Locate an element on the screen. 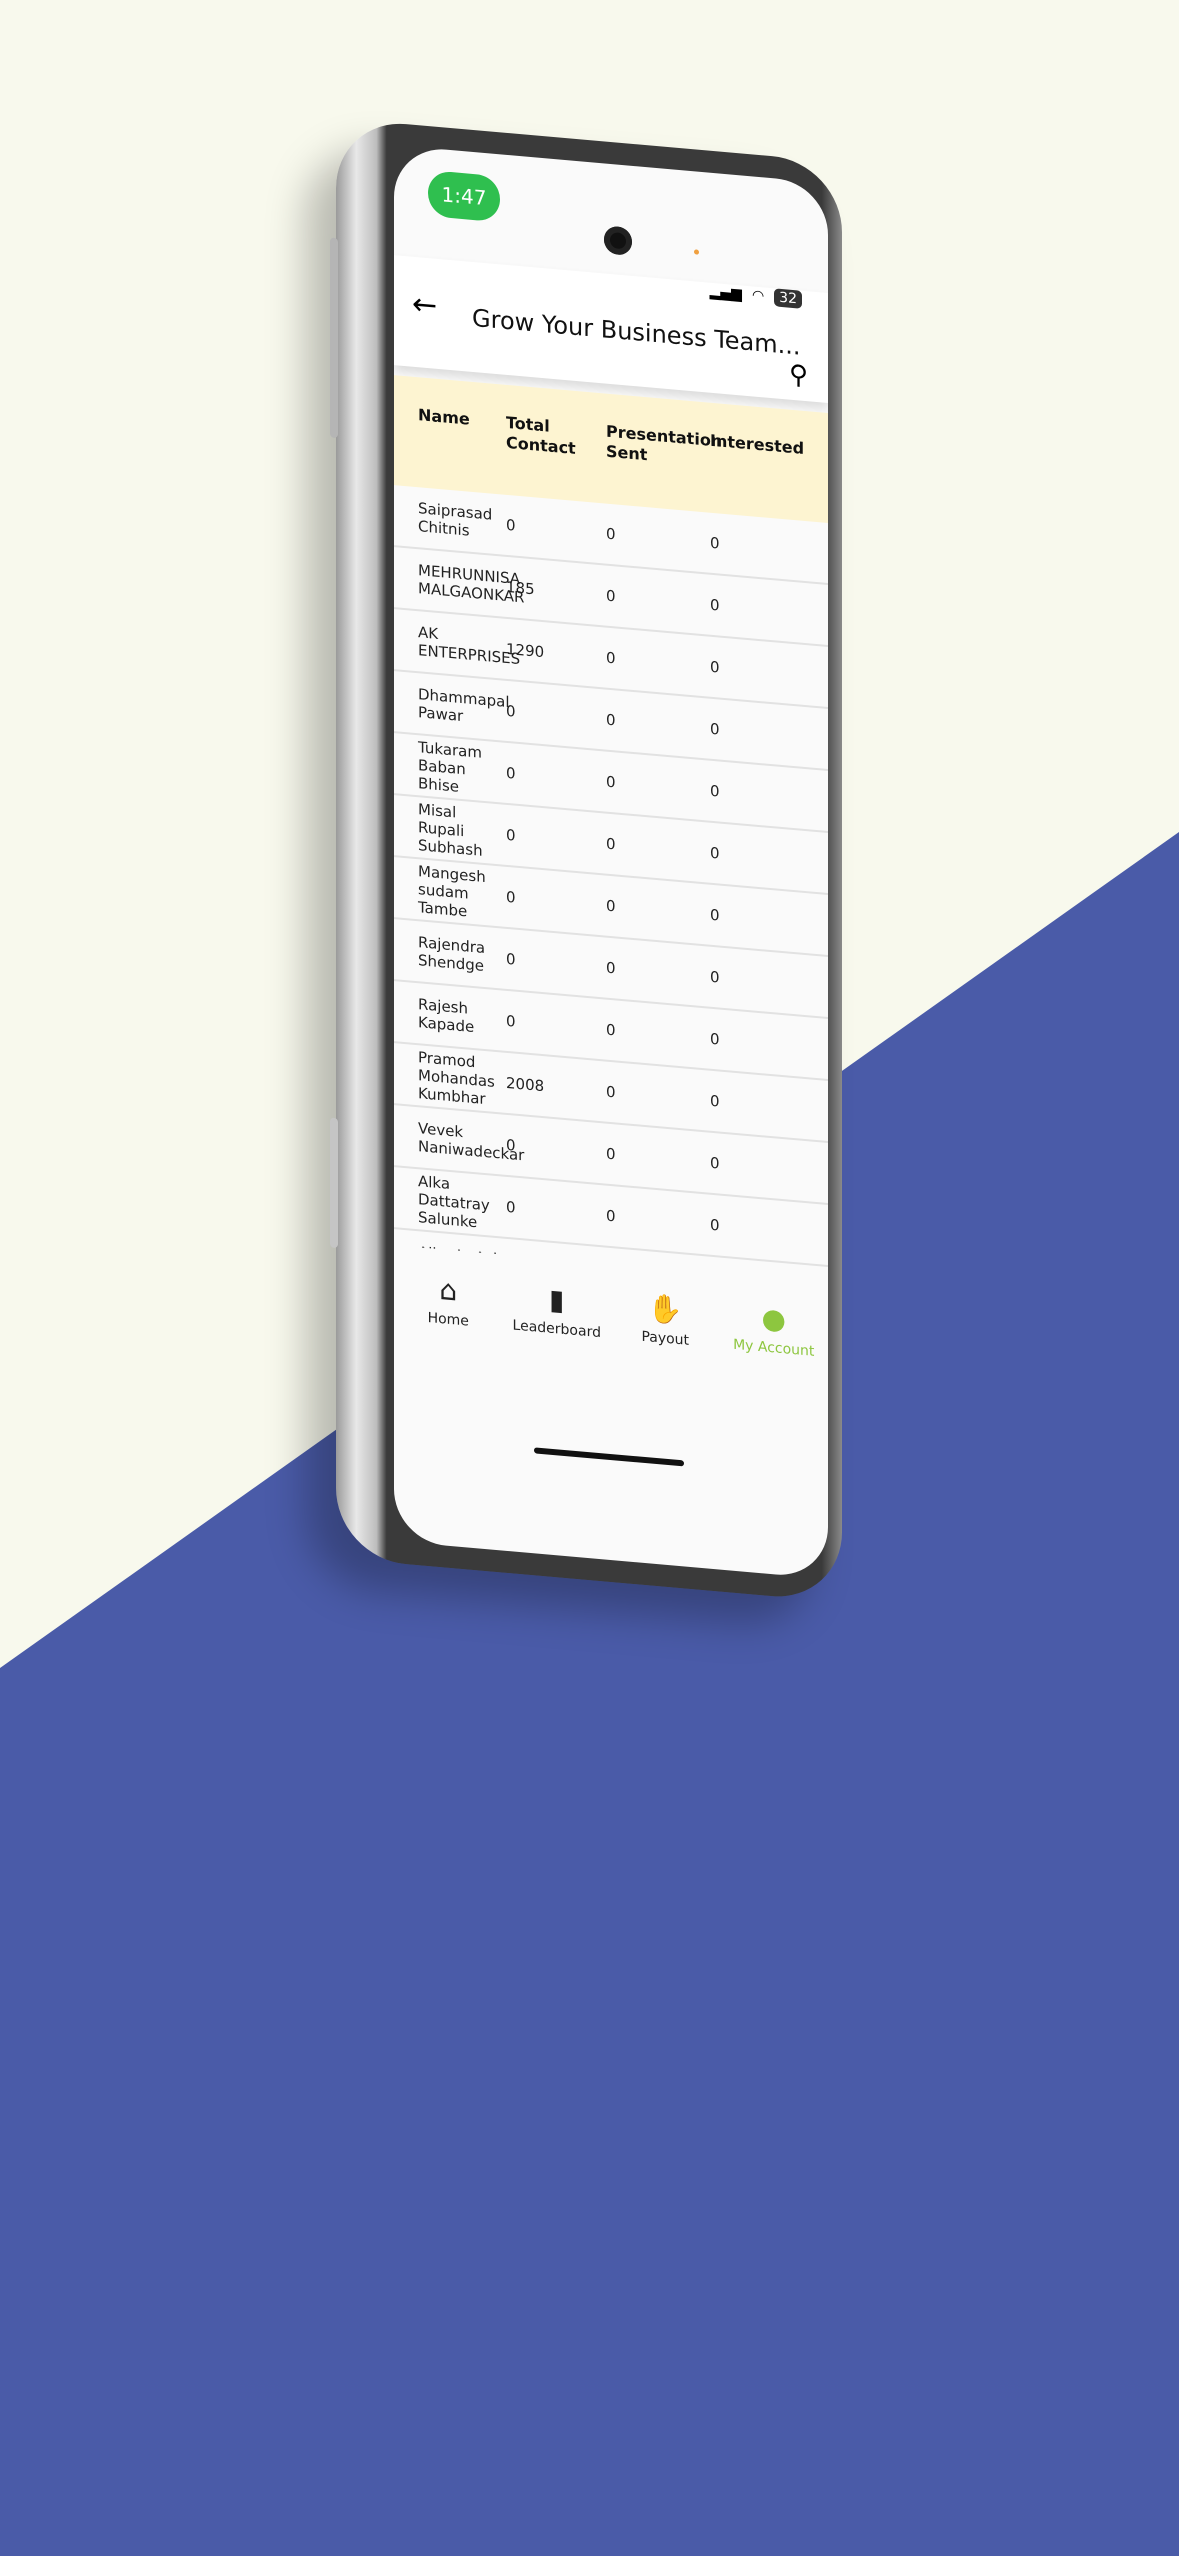 The image size is (1179, 2556). nav-item-my-account: ● My Account is located at coordinates (774, 1338).